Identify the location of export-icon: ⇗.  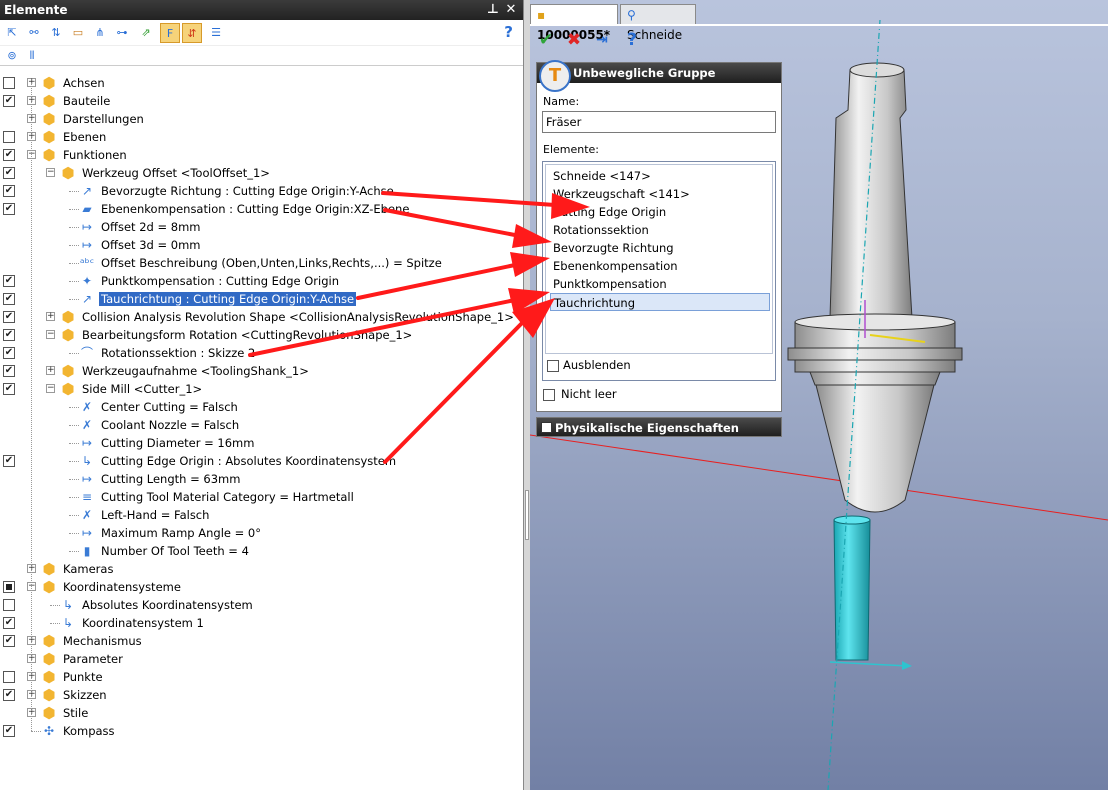
(146, 33).